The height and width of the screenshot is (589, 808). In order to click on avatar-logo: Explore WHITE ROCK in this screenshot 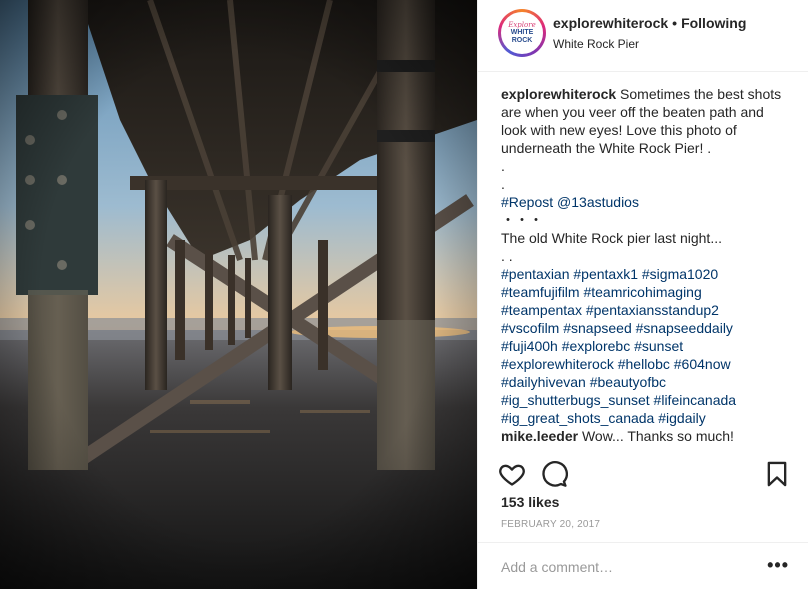, I will do `click(522, 33)`.